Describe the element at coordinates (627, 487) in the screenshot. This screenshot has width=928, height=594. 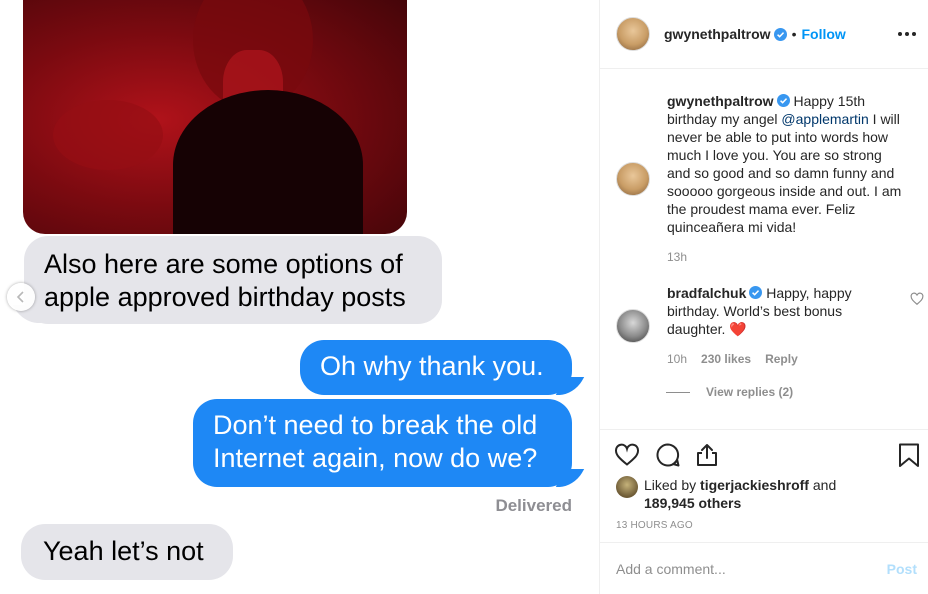
I see `liker-avatar` at that location.